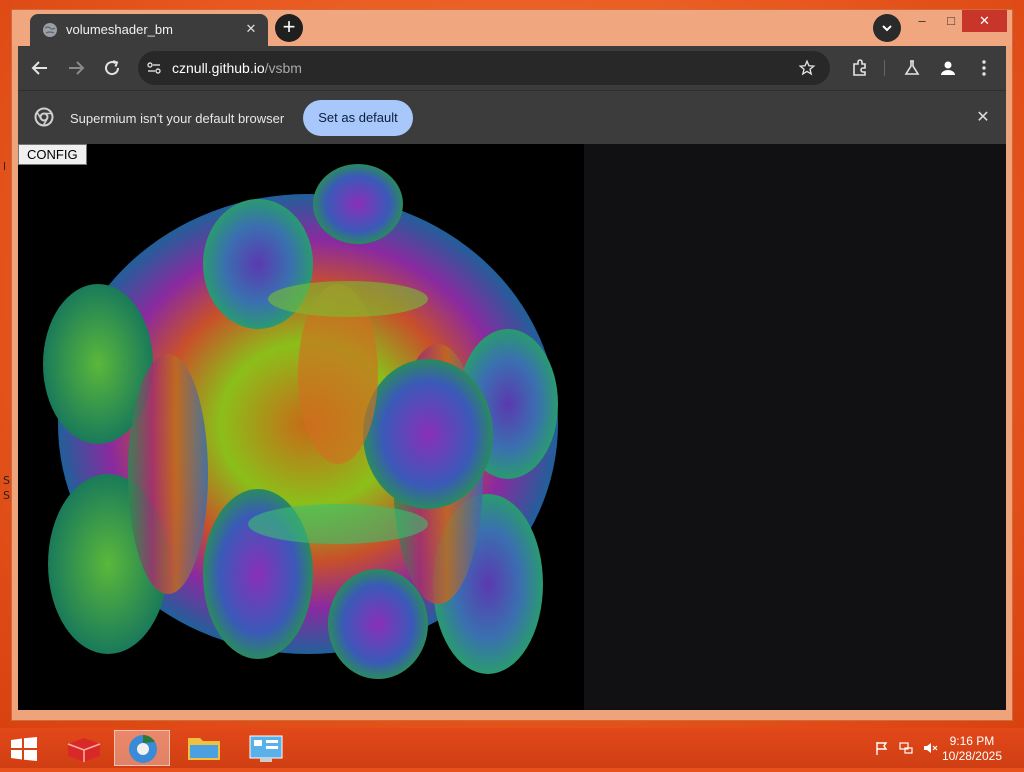 The image size is (1024, 772). Describe the element at coordinates (177, 118) in the screenshot. I see `infobar-message: Supermium isn't your default browser` at that location.